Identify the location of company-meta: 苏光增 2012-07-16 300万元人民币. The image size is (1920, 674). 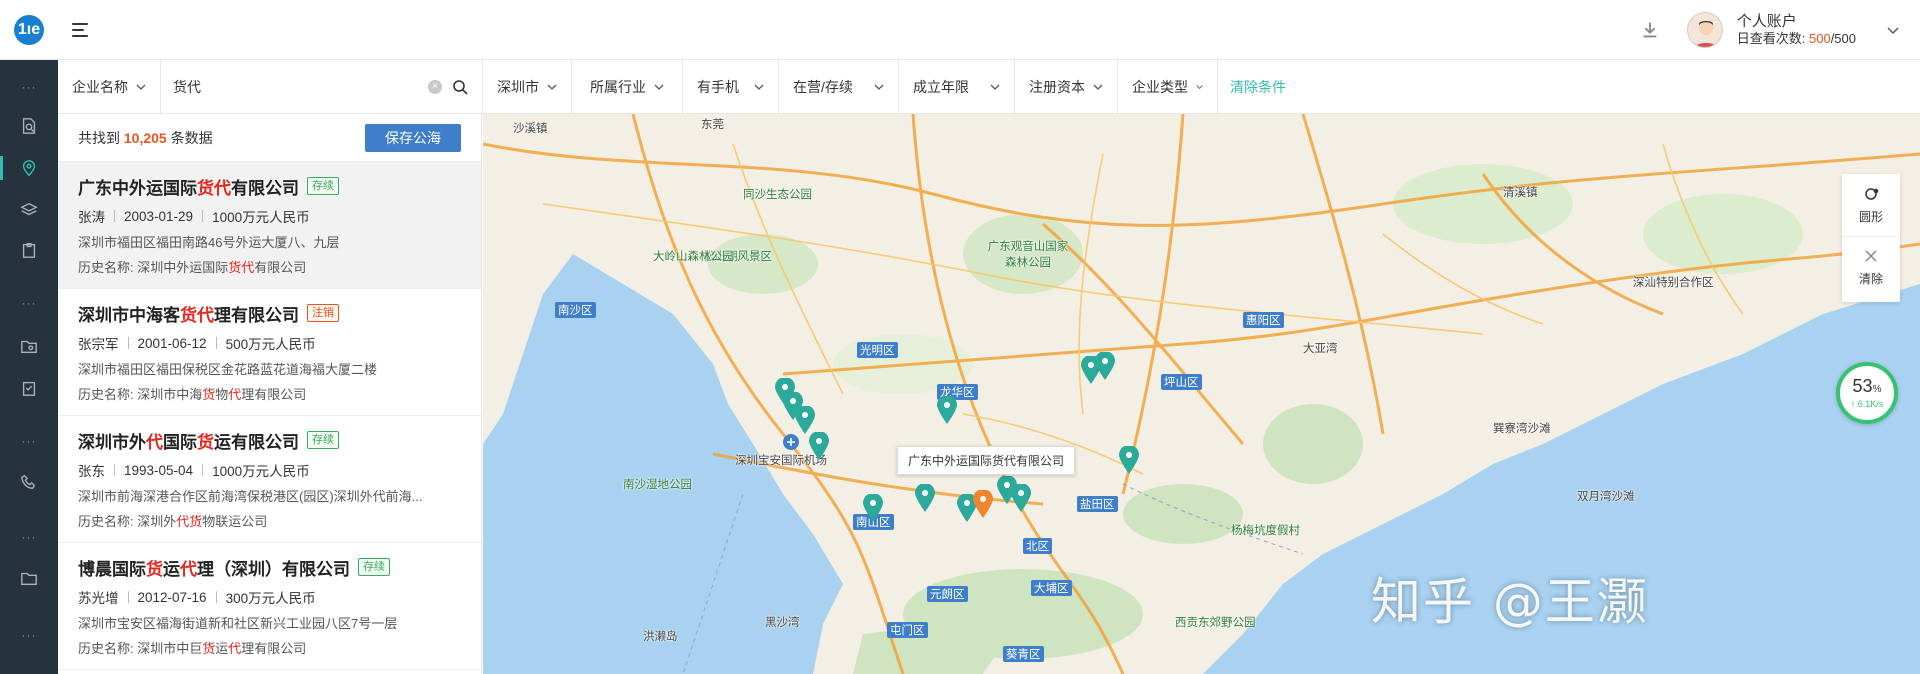
(269, 597).